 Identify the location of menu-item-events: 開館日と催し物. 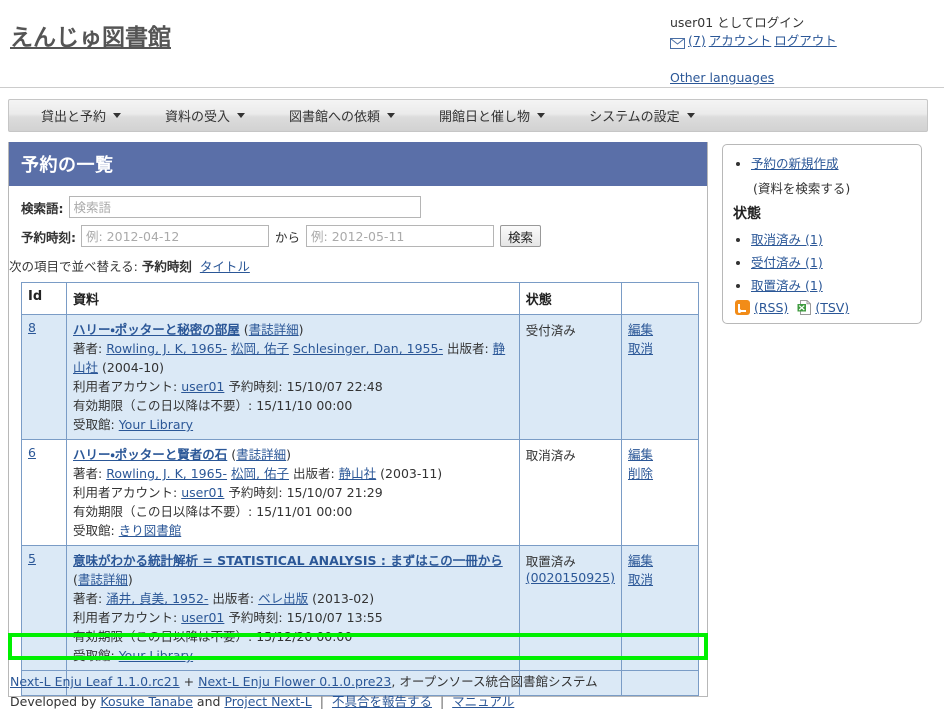
(492, 115).